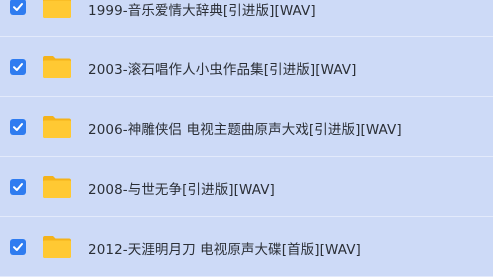 This screenshot has height=277, width=493. Describe the element at coordinates (222, 68) in the screenshot. I see `file-name: 2003-滚石唱作人小虫作品集[引进版][WAV]` at that location.